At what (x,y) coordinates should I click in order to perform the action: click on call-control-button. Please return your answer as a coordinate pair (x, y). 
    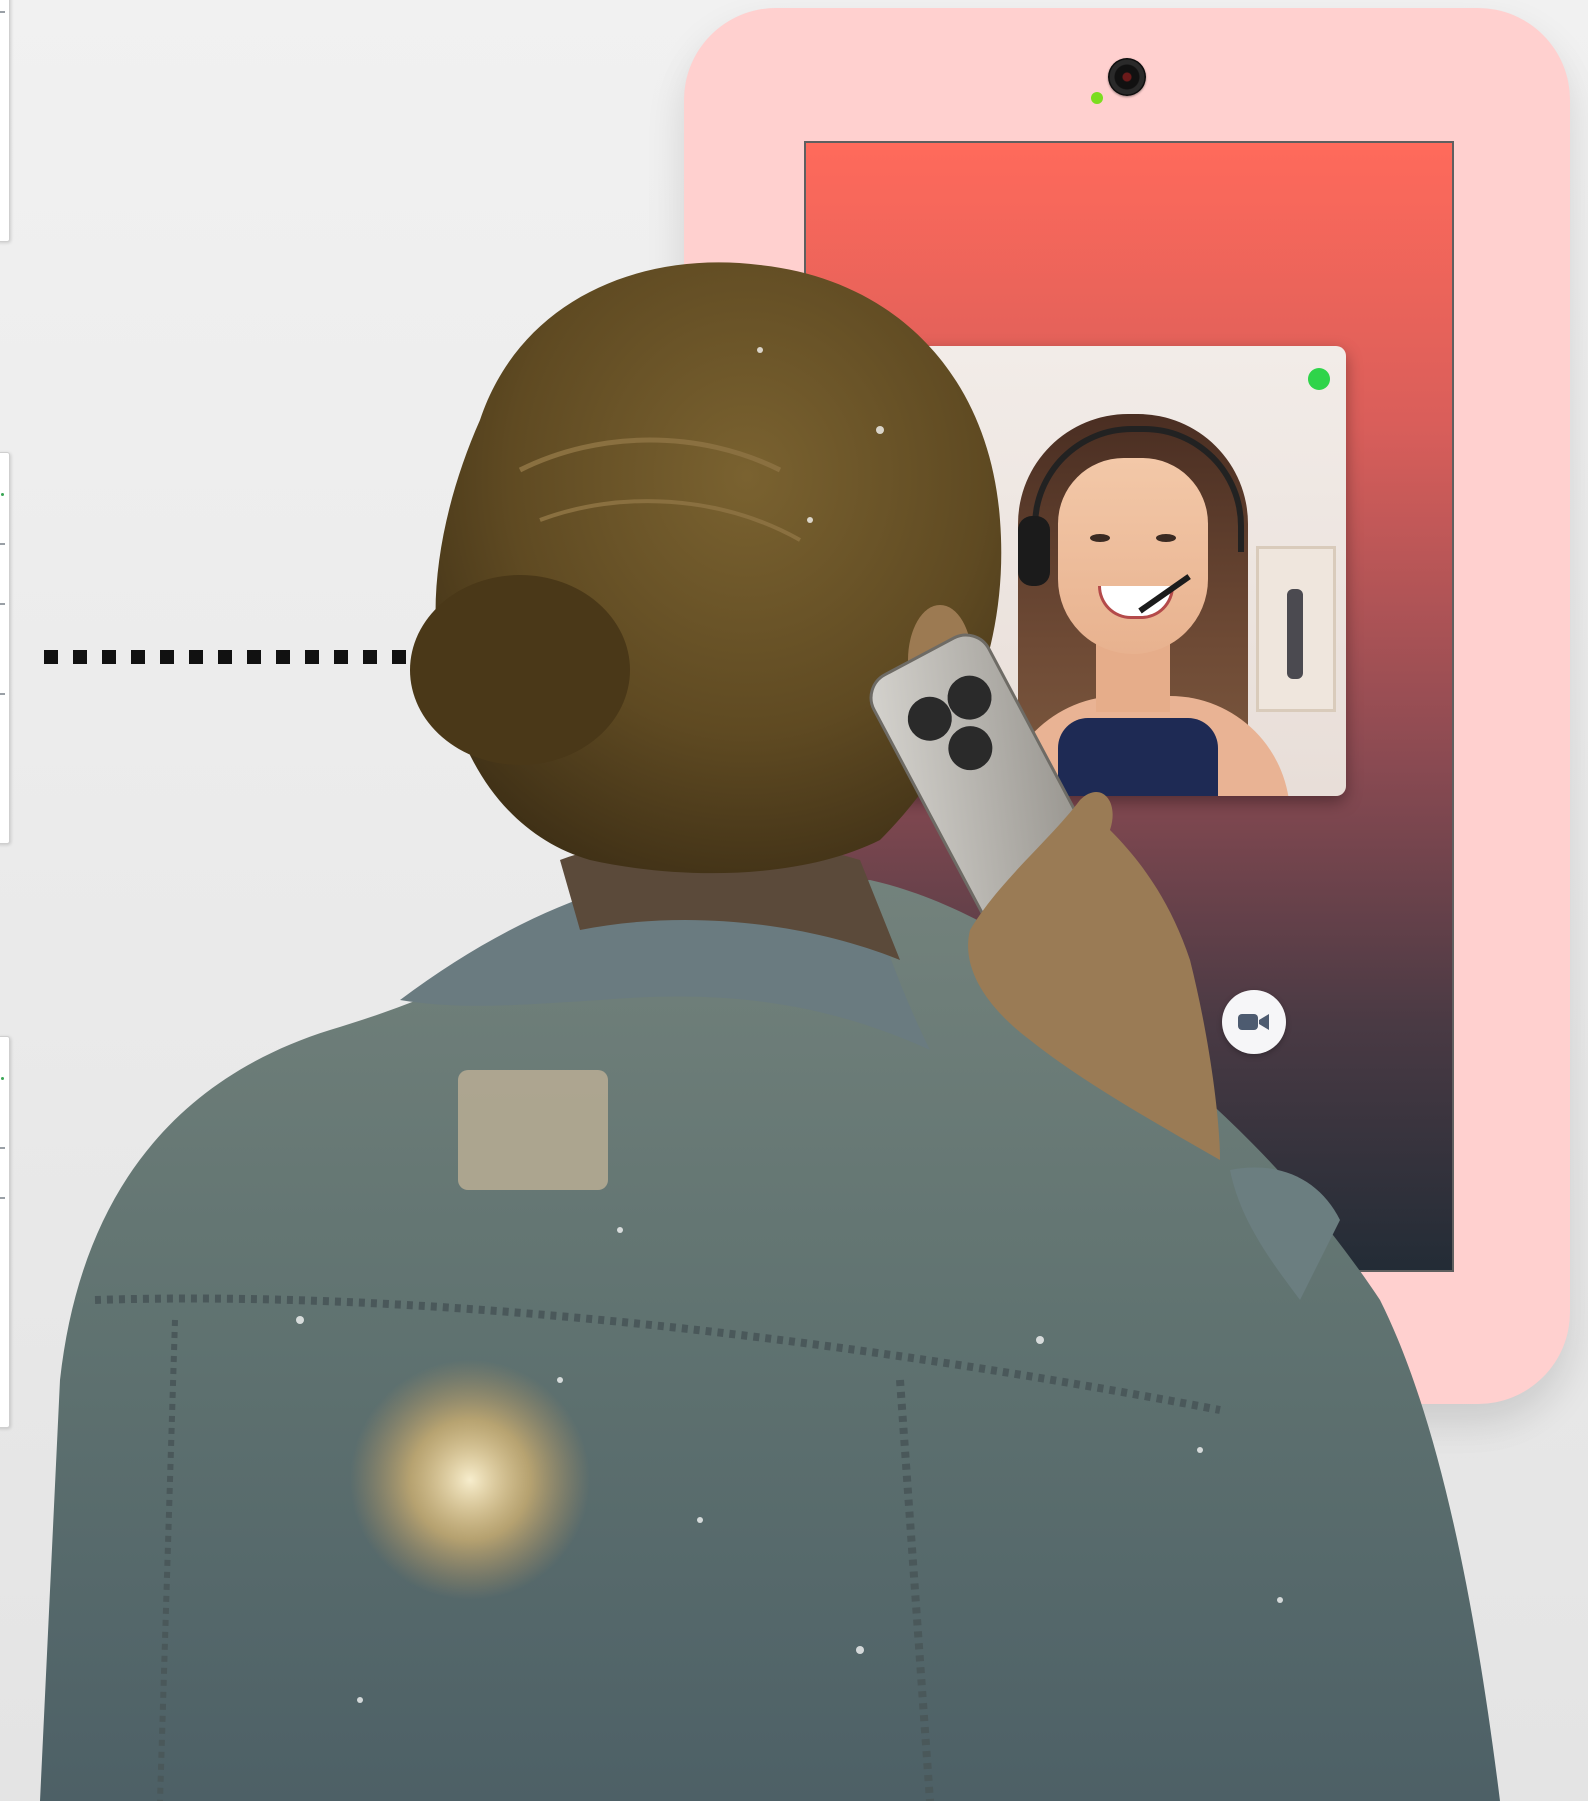
    Looking at the image, I should click on (994, 1024).